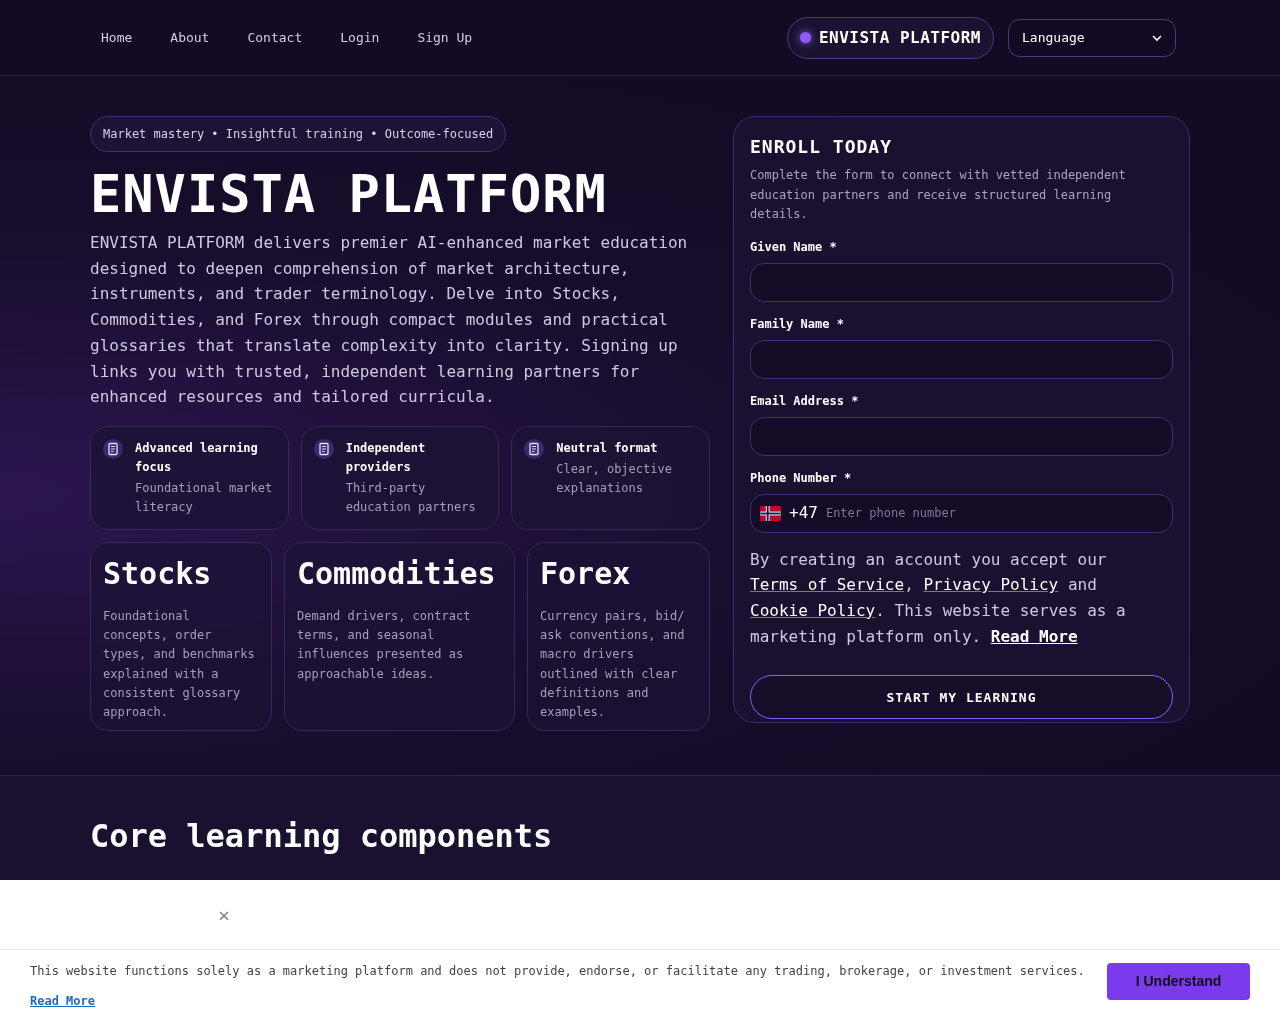 This screenshot has height=1024, width=1280. Describe the element at coordinates (158, 573) in the screenshot. I see `market-title: Stocks` at that location.